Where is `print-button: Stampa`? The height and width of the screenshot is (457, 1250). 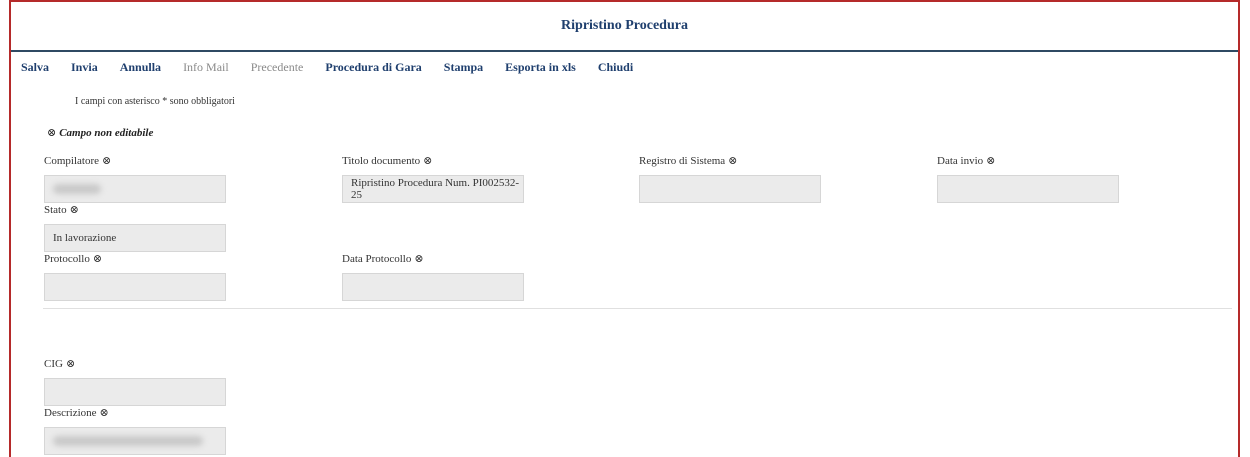 print-button: Stampa is located at coordinates (463, 67).